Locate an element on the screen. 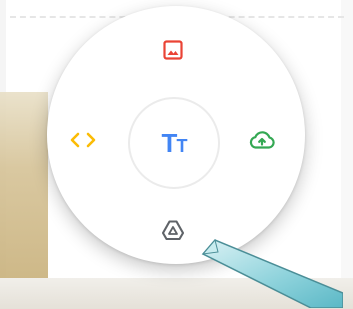  insert-embed-button is located at coordinates (83, 142).